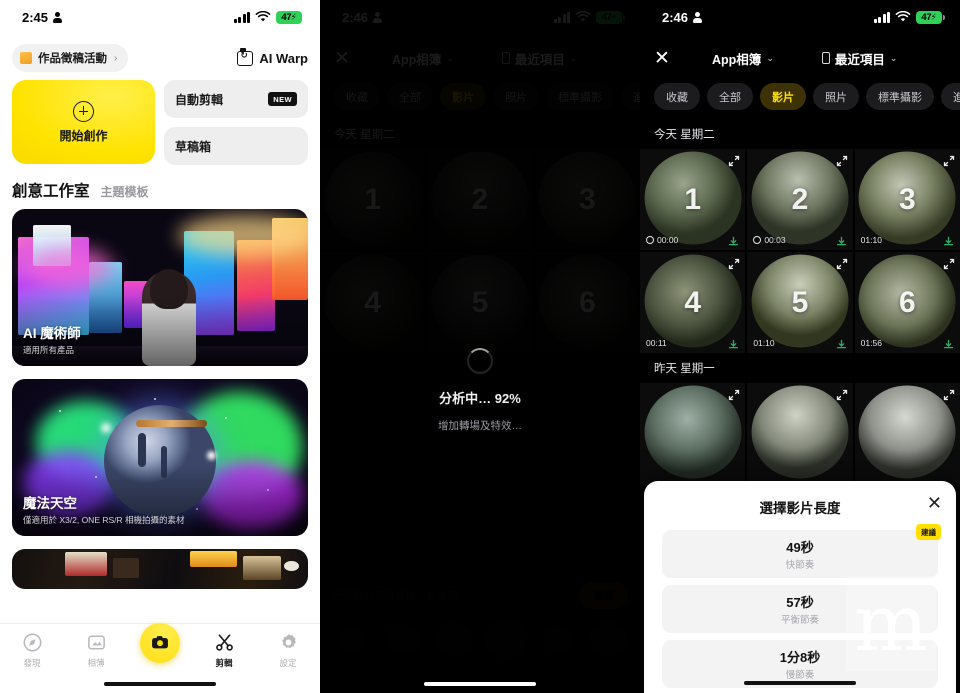  I want to click on drafts-button: 草稿箱, so click(236, 146).